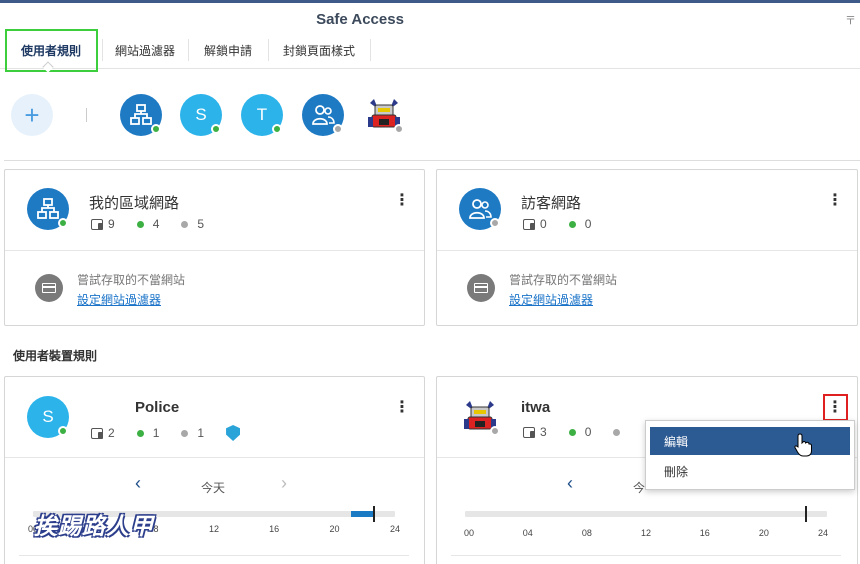  Describe the element at coordinates (201, 224) in the screenshot. I see `offline-count: 5` at that location.